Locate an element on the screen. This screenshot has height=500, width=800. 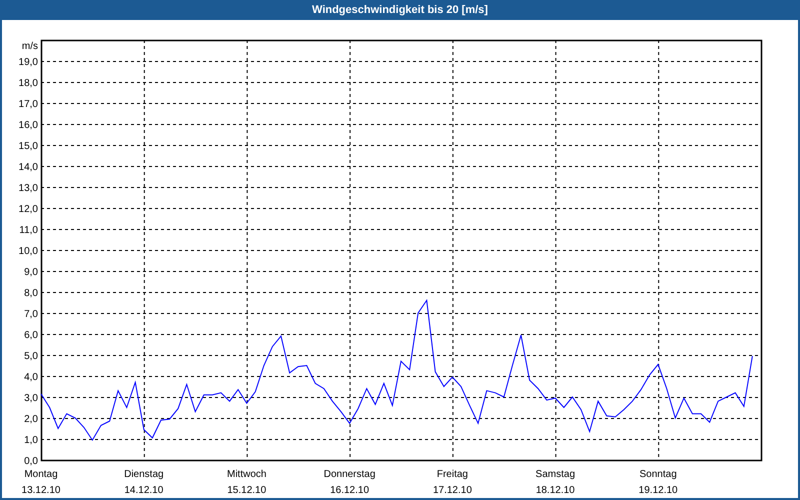
y-tick-label: 3,0 is located at coordinates (31, 398).